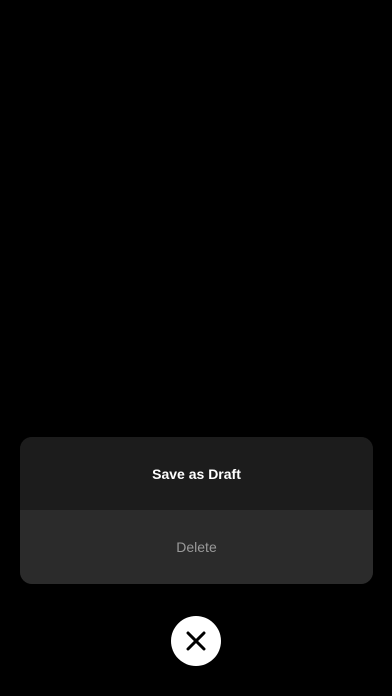  What do you see at coordinates (196, 547) in the screenshot?
I see `delete-button: Delete` at bounding box center [196, 547].